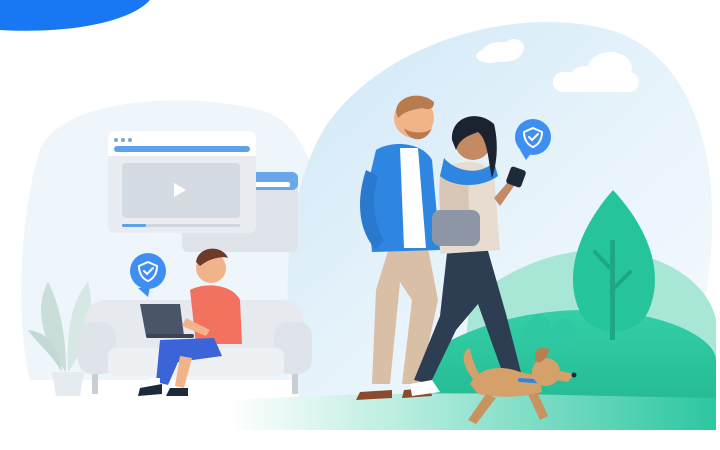 This screenshot has height=450, width=720. I want to click on corner-blob, so click(75, 15).